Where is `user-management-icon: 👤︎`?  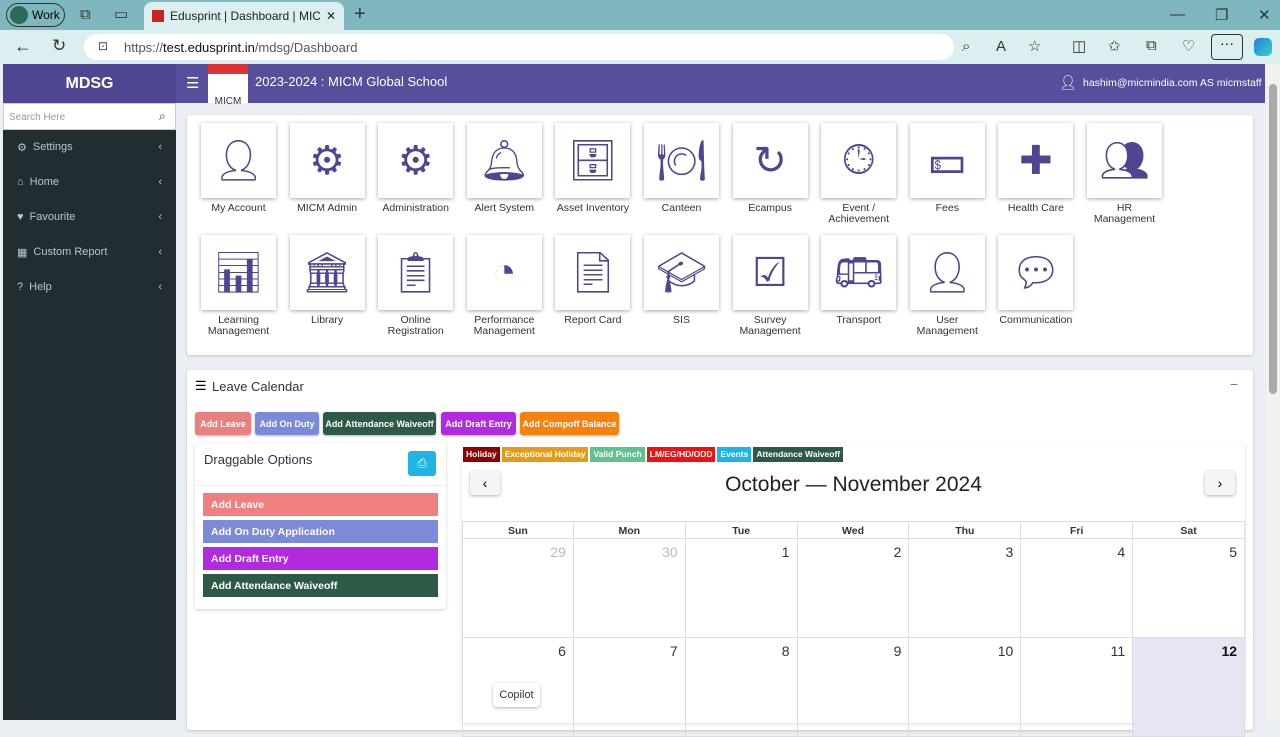
user-management-icon: 👤︎ is located at coordinates (947, 273).